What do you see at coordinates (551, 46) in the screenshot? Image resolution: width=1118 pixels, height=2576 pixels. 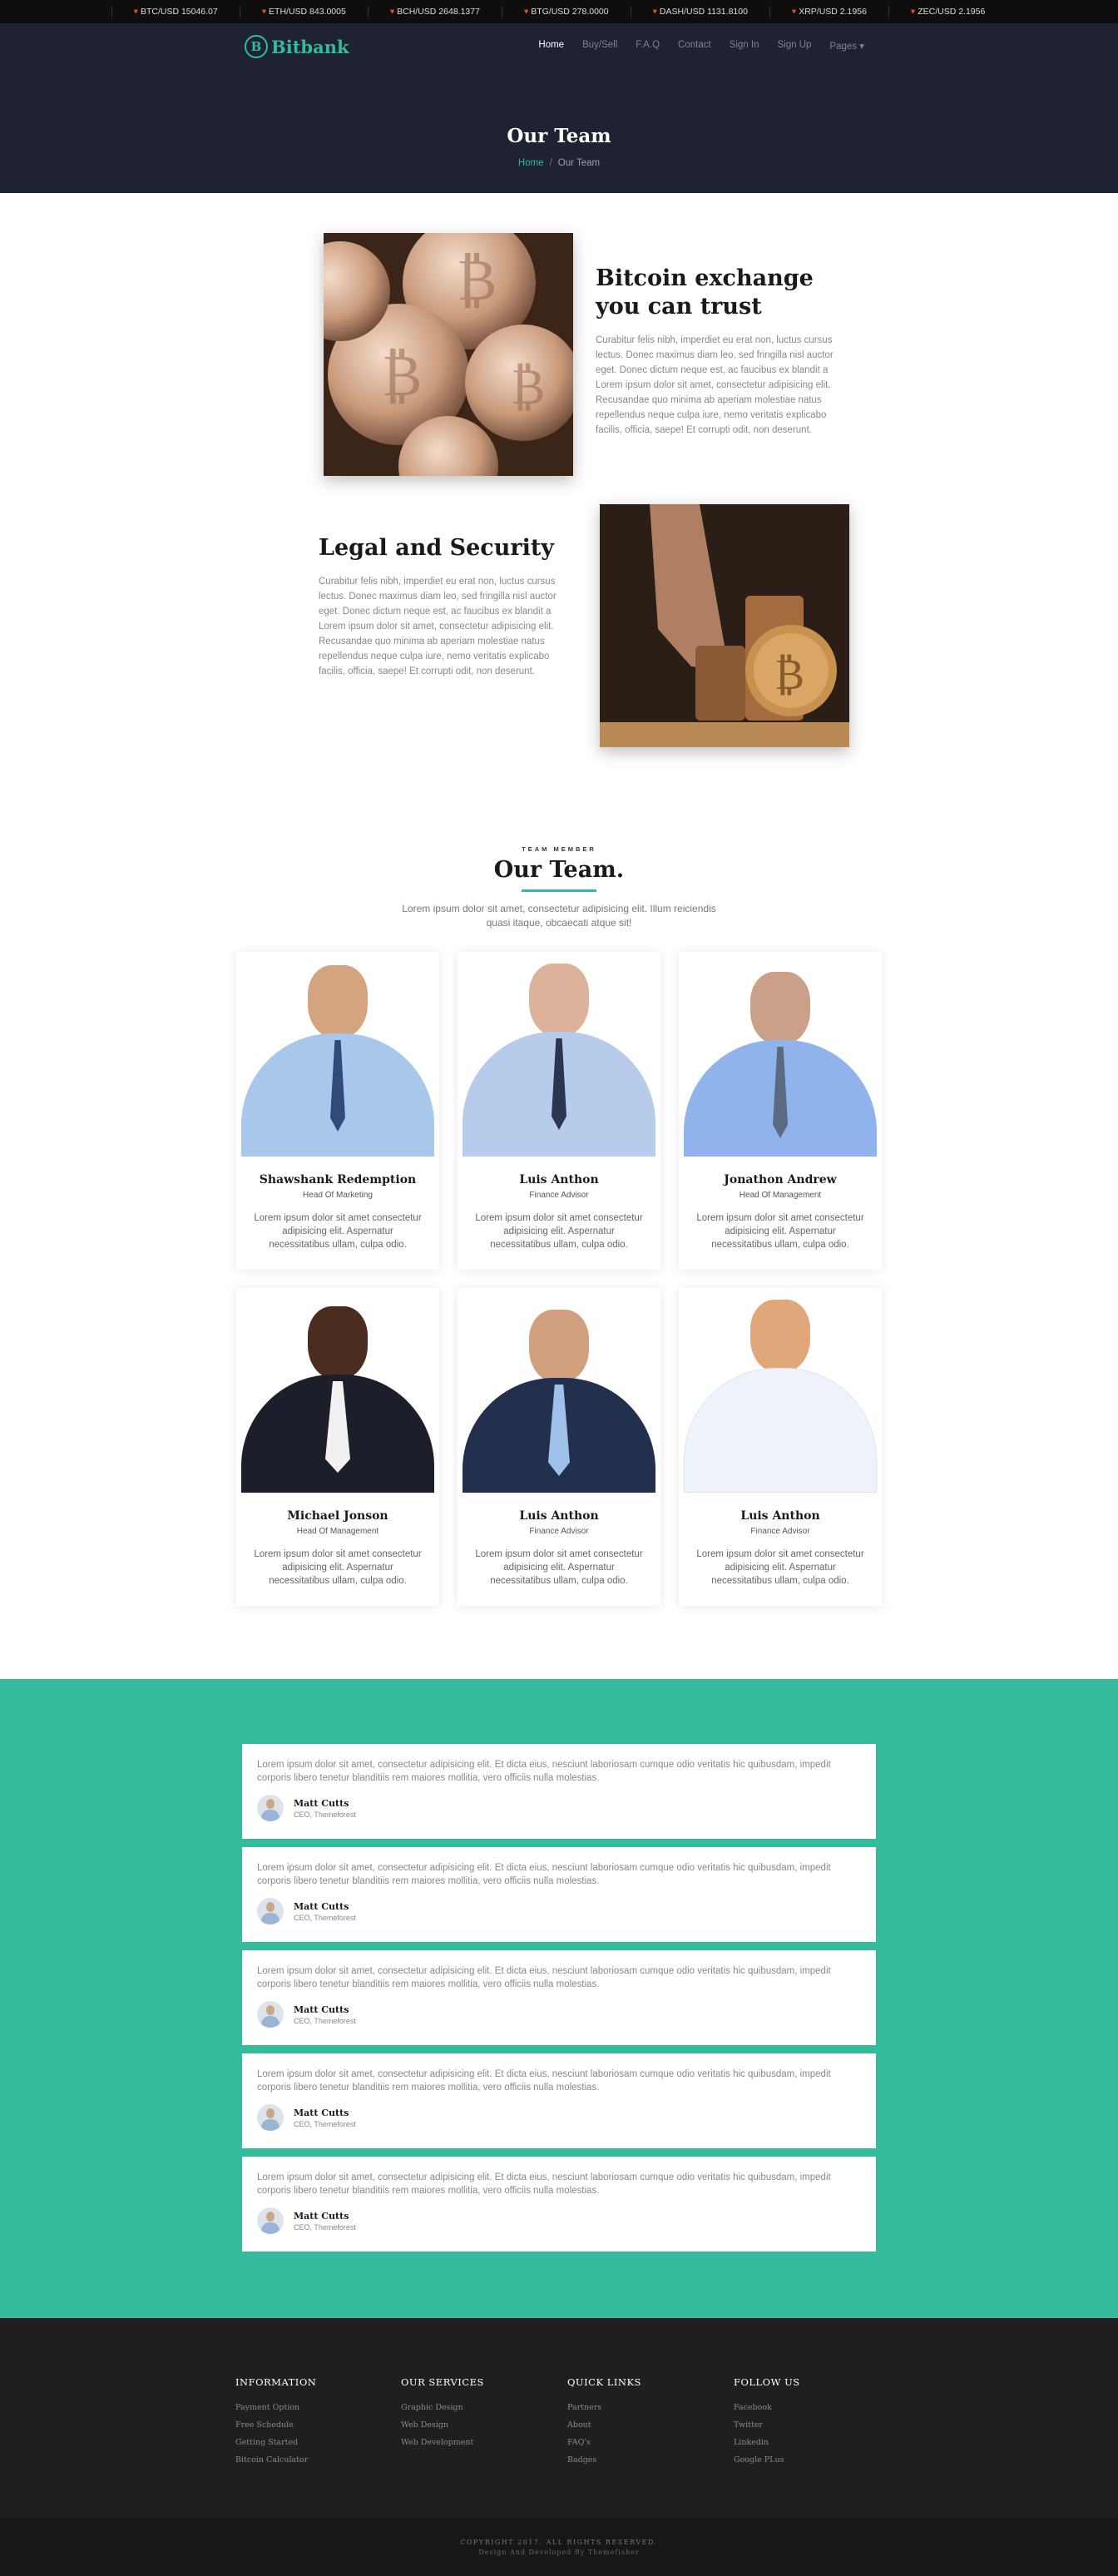 I see `nav-home: Home` at bounding box center [551, 46].